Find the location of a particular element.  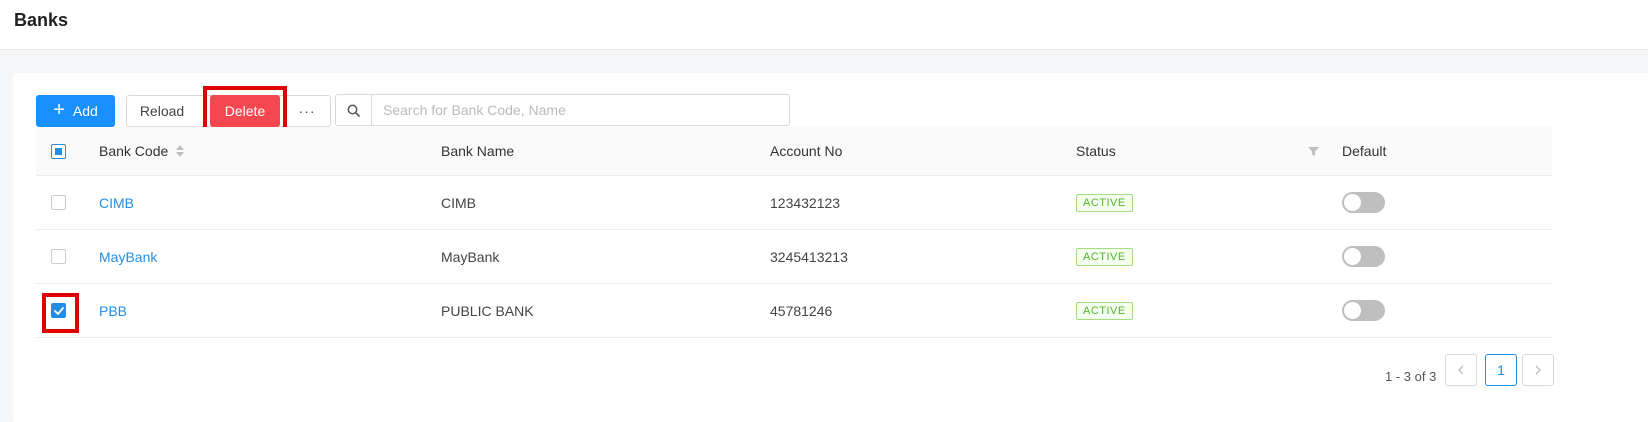

bank-name: CIMB is located at coordinates (458, 202).